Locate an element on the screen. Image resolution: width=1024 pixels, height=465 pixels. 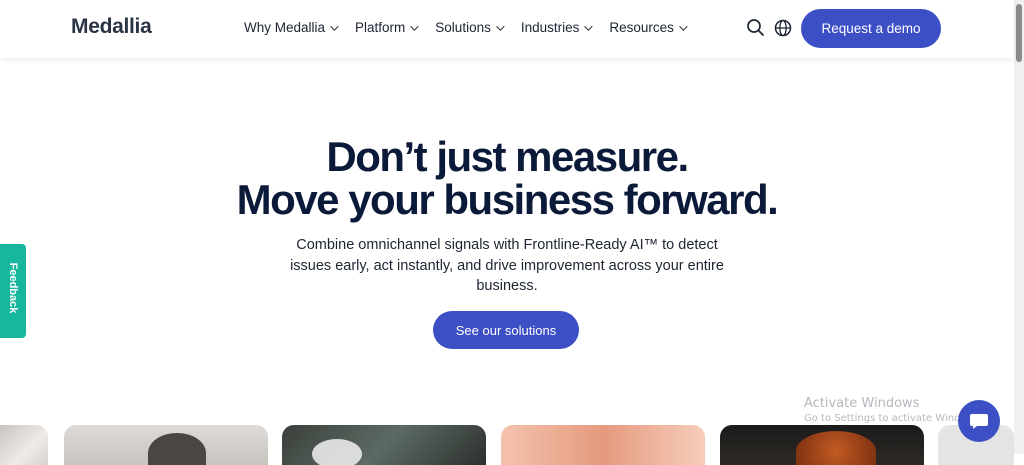
scrollbar is located at coordinates (1019, 227).